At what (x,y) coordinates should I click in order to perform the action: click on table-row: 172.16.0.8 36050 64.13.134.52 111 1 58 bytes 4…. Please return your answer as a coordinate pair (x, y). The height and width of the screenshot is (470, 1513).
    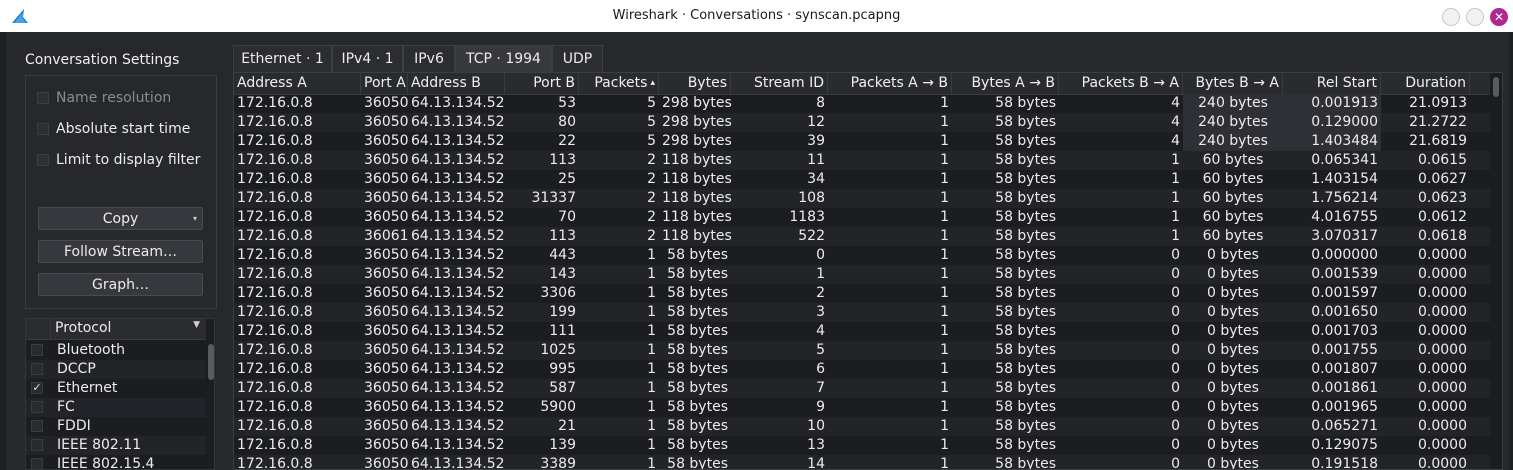
    Looking at the image, I should click on (862, 331).